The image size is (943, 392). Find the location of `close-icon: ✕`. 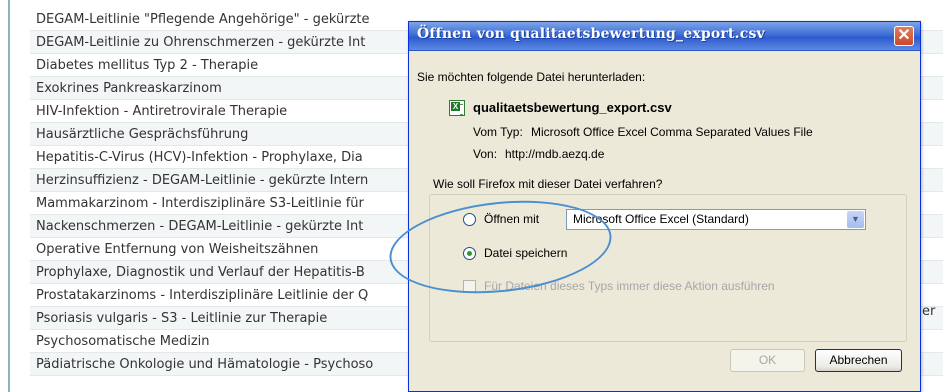

close-icon: ✕ is located at coordinates (904, 35).